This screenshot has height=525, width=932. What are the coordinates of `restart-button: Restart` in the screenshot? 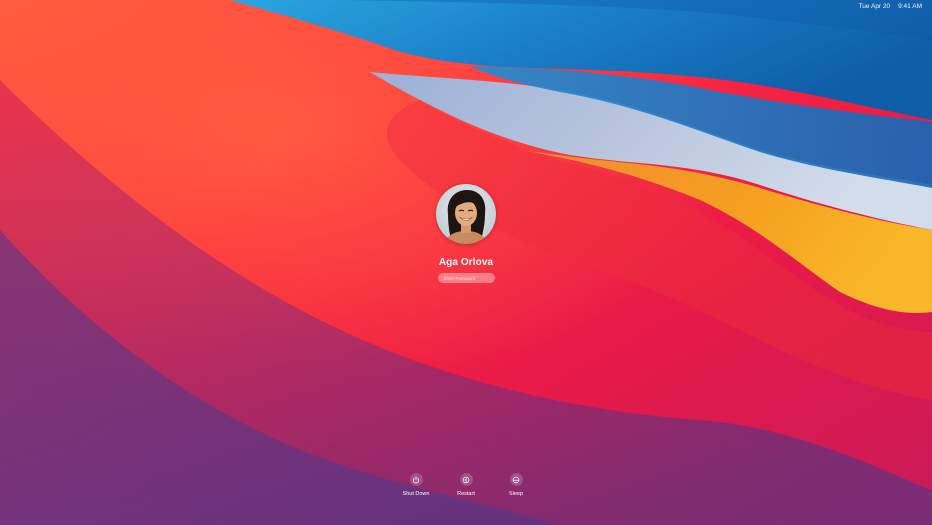 It's located at (466, 485).